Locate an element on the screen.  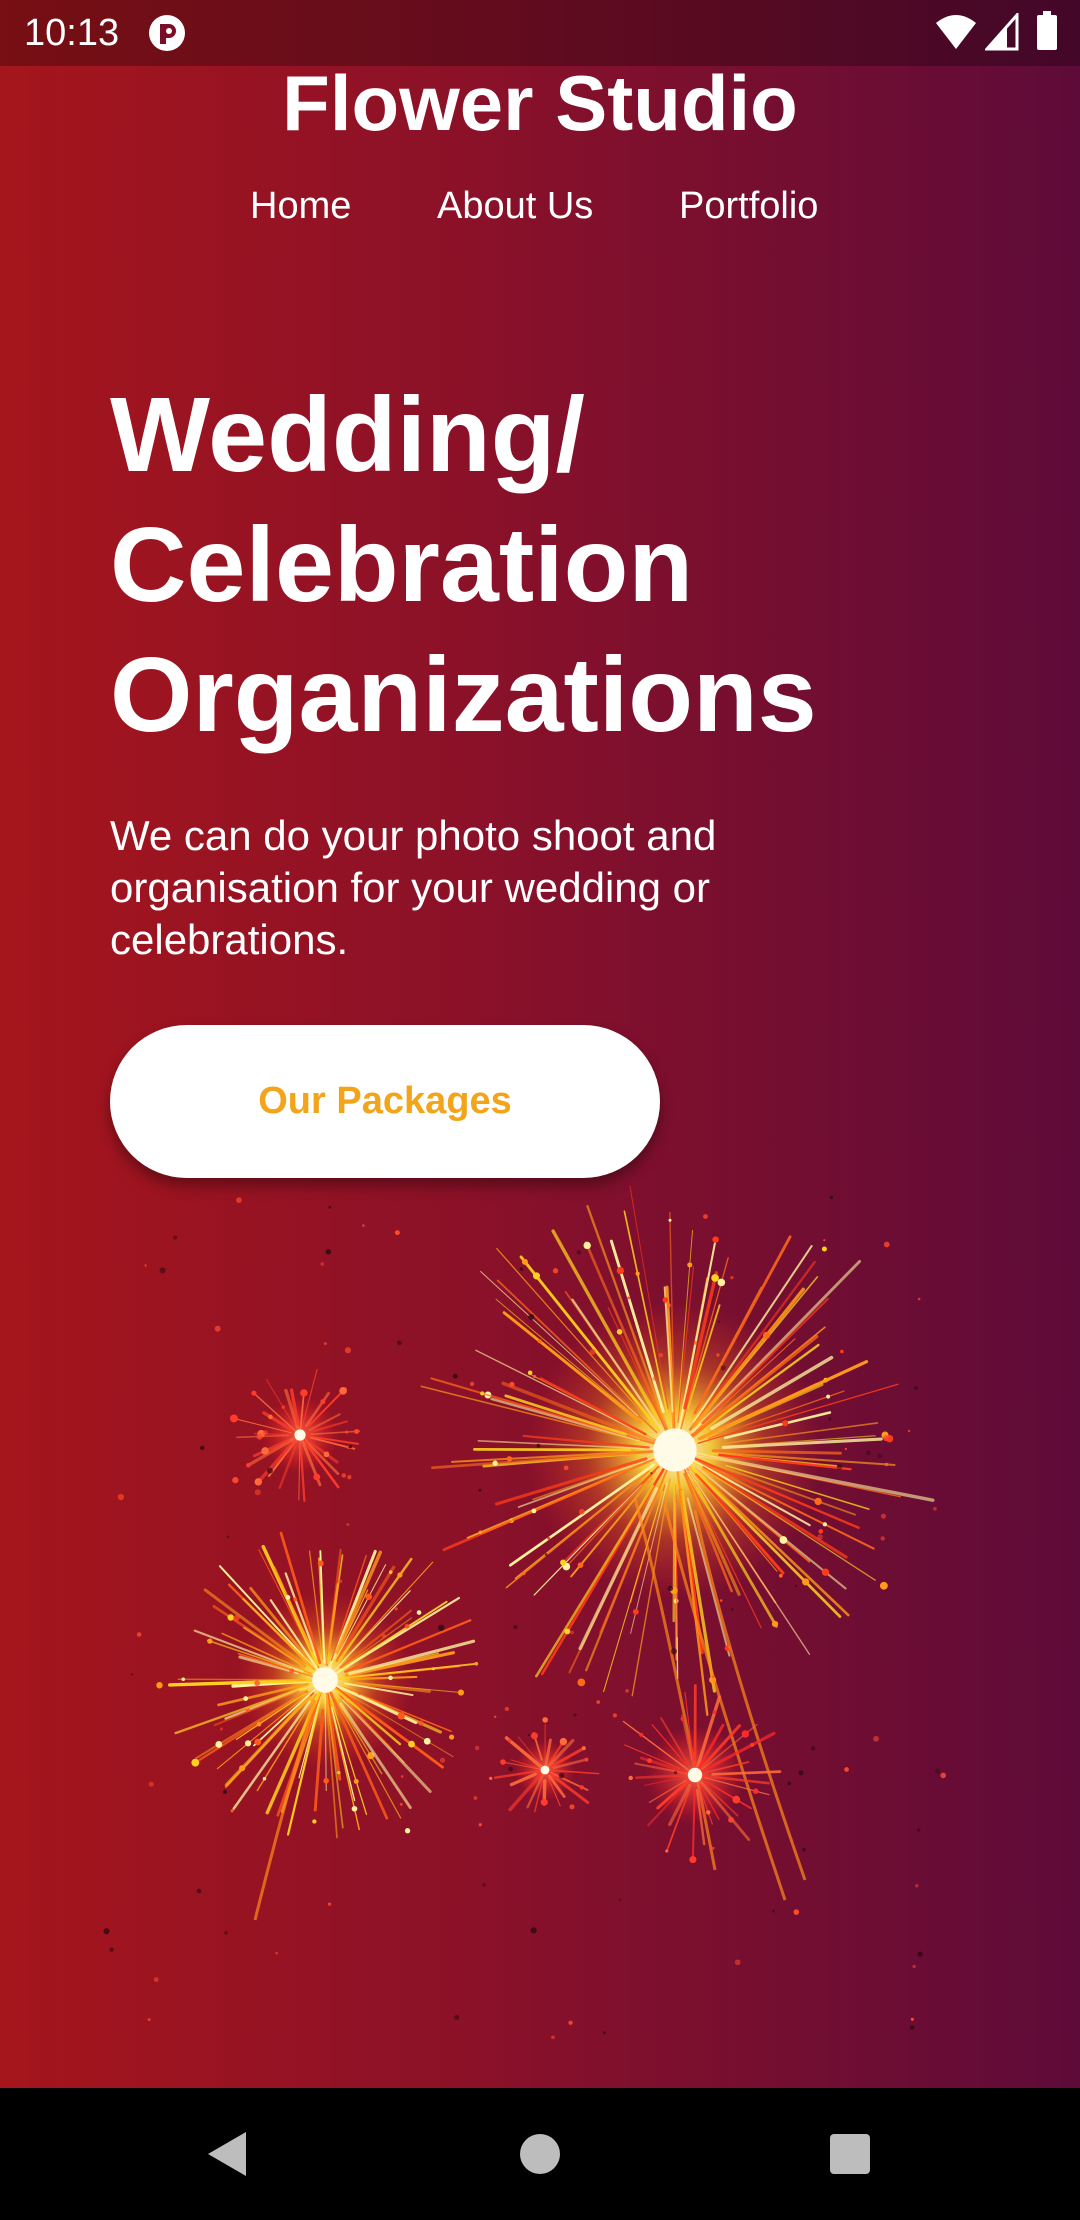
status-bar: 10:13 is located at coordinates (540, 33).